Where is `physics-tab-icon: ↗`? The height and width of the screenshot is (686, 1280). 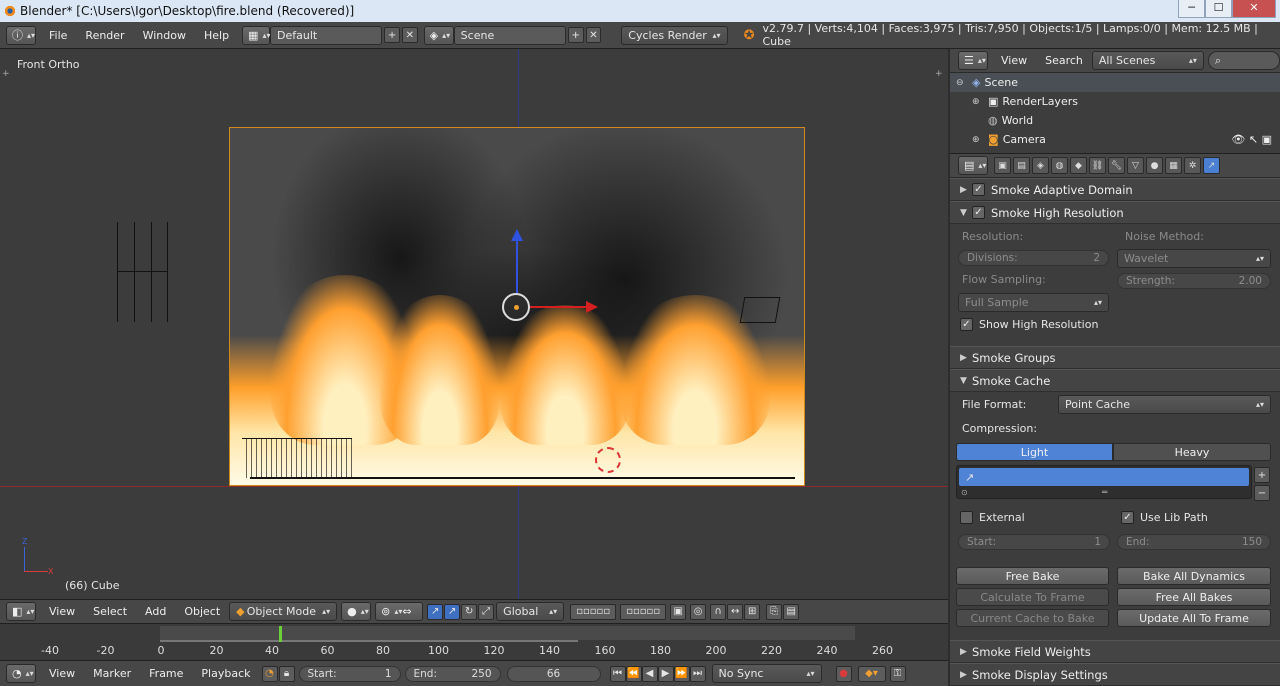
physics-tab-icon: ↗ is located at coordinates (1211, 165).